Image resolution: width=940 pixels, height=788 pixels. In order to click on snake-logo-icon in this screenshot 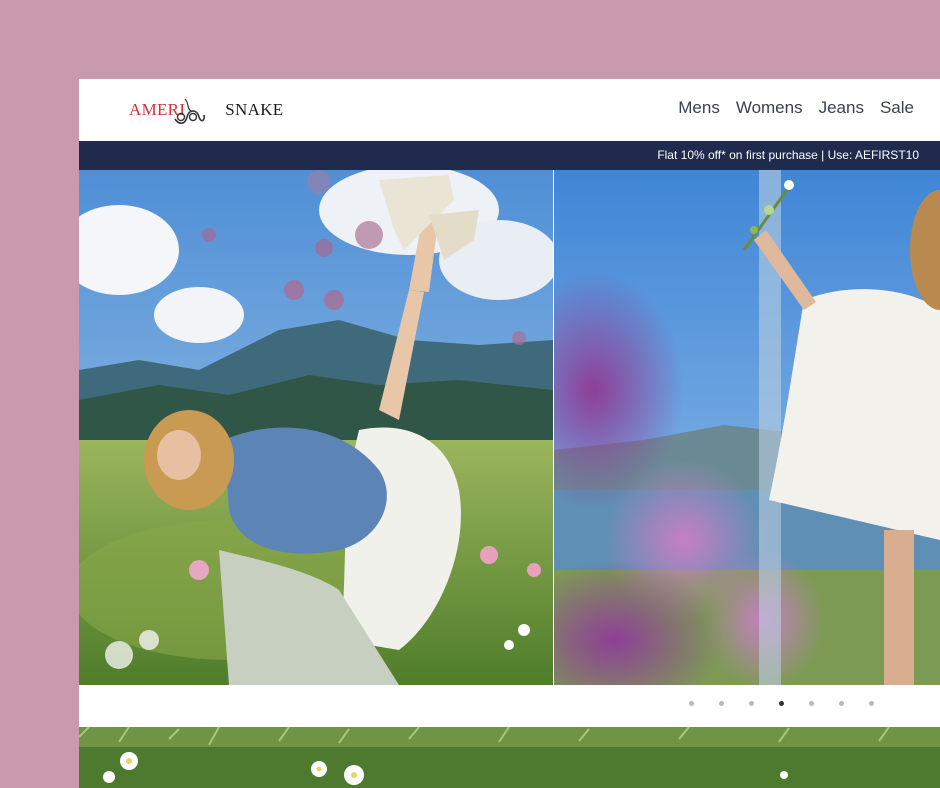, I will do `click(189, 111)`.